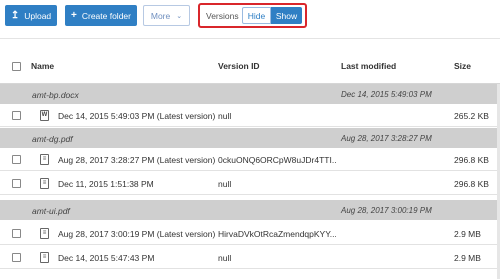 The height and width of the screenshot is (279, 500). Describe the element at coordinates (38, 15) in the screenshot. I see `upload-label: Upload` at that location.